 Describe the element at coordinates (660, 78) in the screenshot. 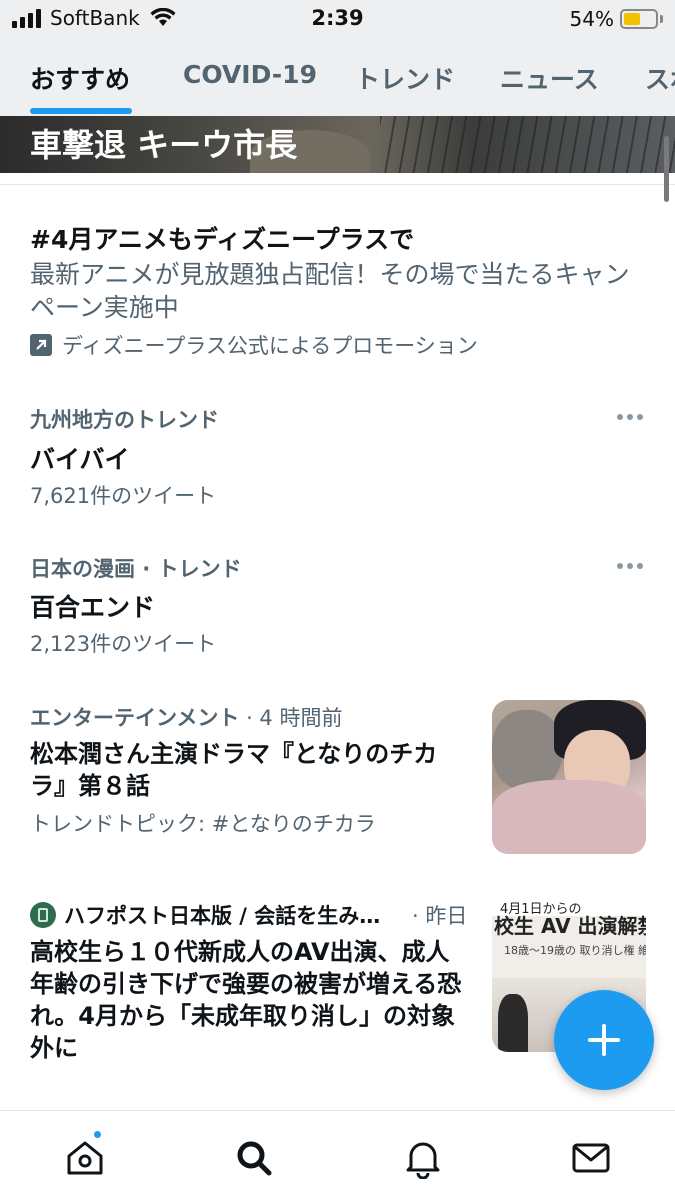

I see `tab-sports: スポーツ` at that location.